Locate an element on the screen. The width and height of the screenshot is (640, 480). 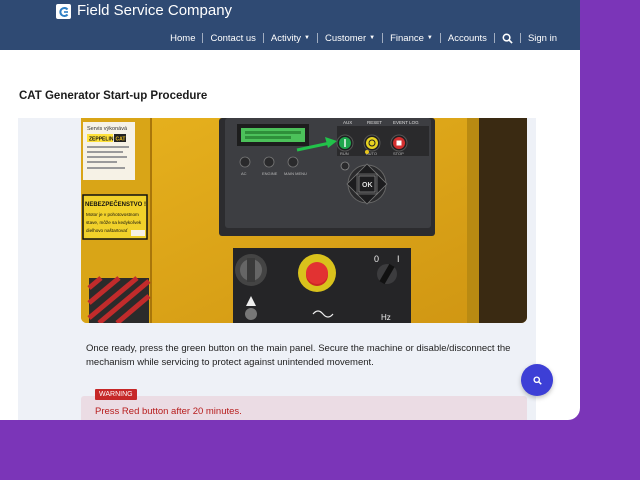
danger-sign-line: dielhovo naštartovať is located at coordinates (107, 230).